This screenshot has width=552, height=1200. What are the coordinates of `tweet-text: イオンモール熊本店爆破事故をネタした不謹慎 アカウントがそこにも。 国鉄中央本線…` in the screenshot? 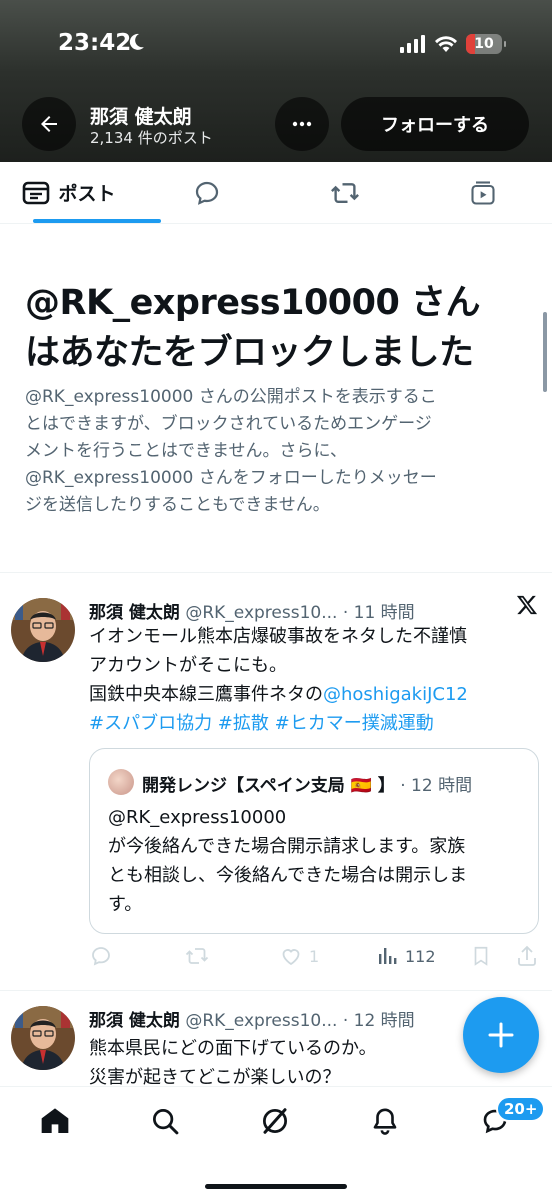 It's located at (278, 680).